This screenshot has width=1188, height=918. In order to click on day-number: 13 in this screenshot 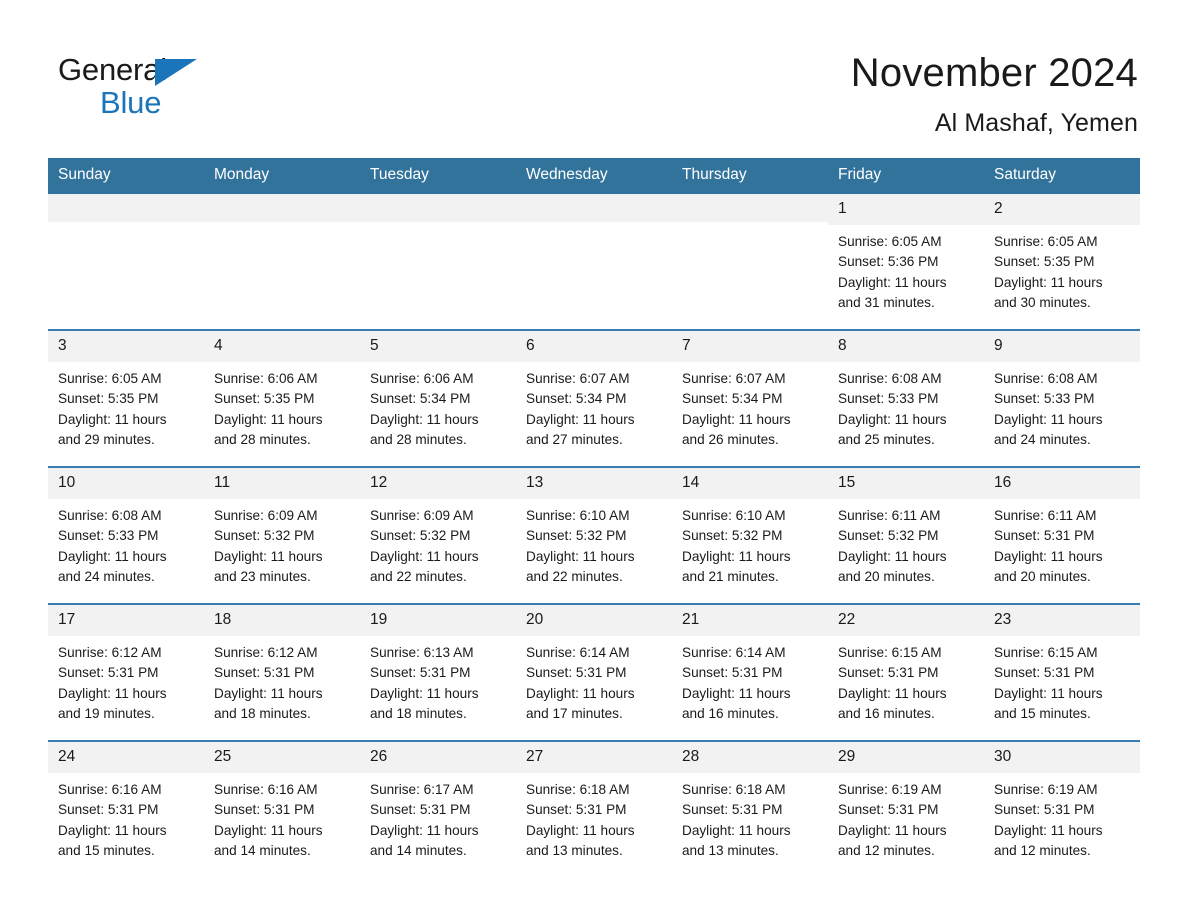, I will do `click(594, 483)`.